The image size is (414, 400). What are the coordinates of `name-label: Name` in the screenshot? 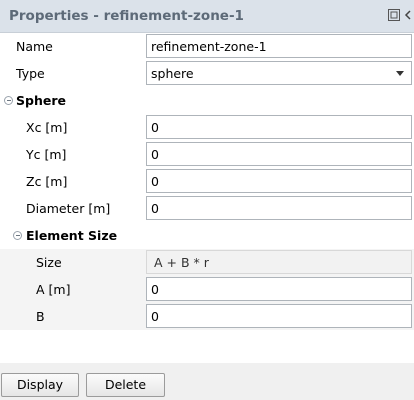 It's located at (34, 46).